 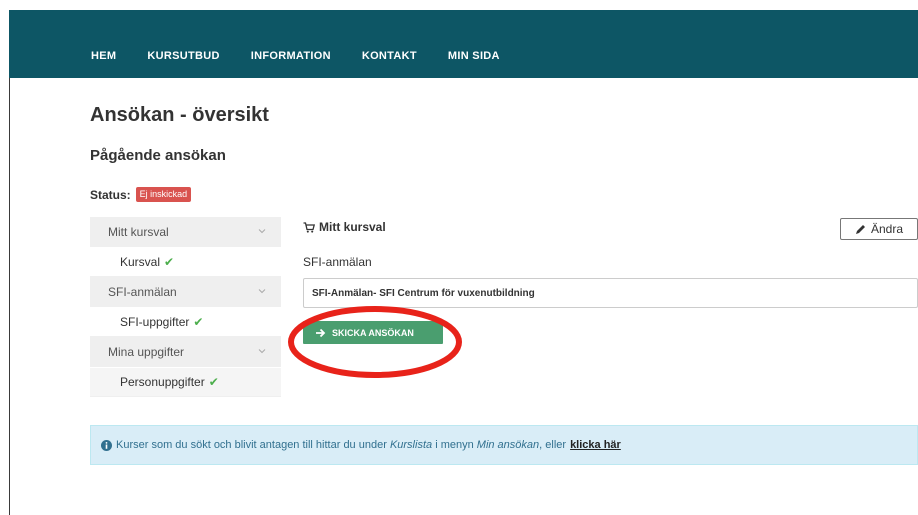 What do you see at coordinates (309, 227) in the screenshot?
I see `shopping-cart-icon` at bounding box center [309, 227].